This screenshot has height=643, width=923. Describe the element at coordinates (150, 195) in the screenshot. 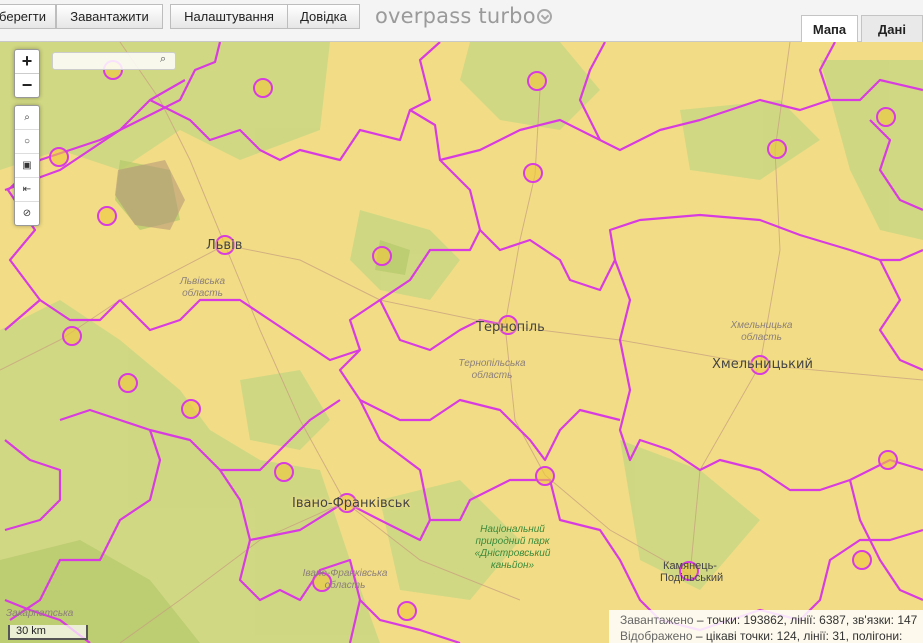

I see `bare-areas` at that location.